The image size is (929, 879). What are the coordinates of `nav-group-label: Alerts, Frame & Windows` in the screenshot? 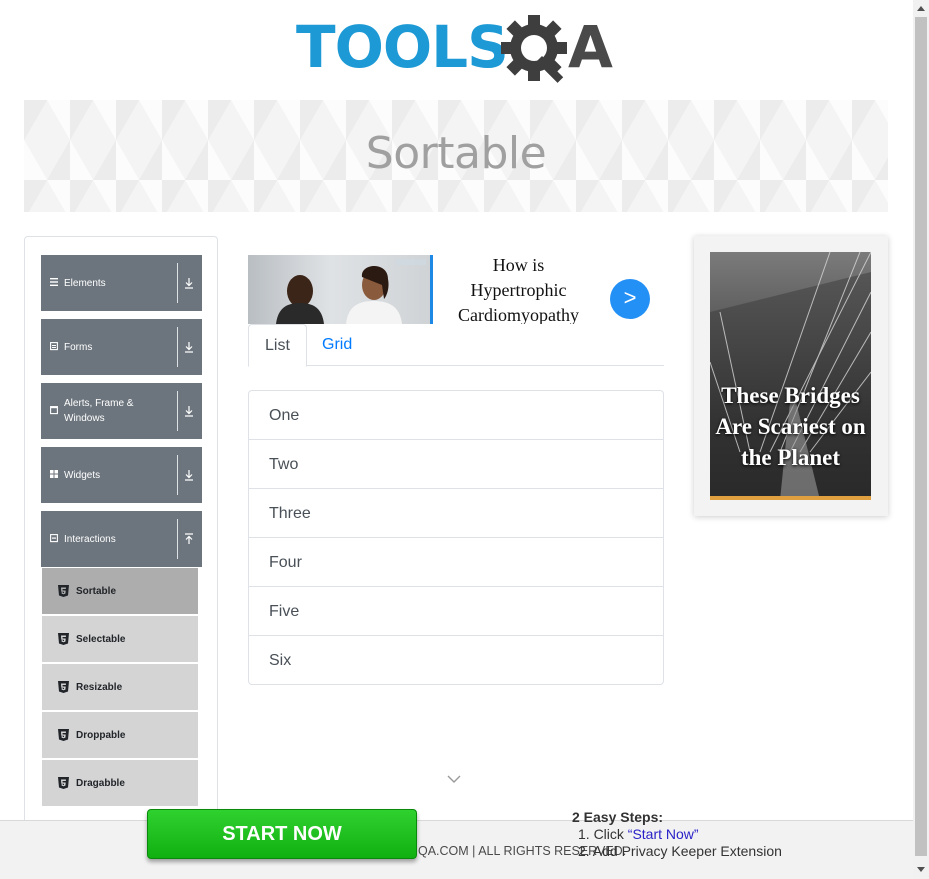 It's located at (99, 411).